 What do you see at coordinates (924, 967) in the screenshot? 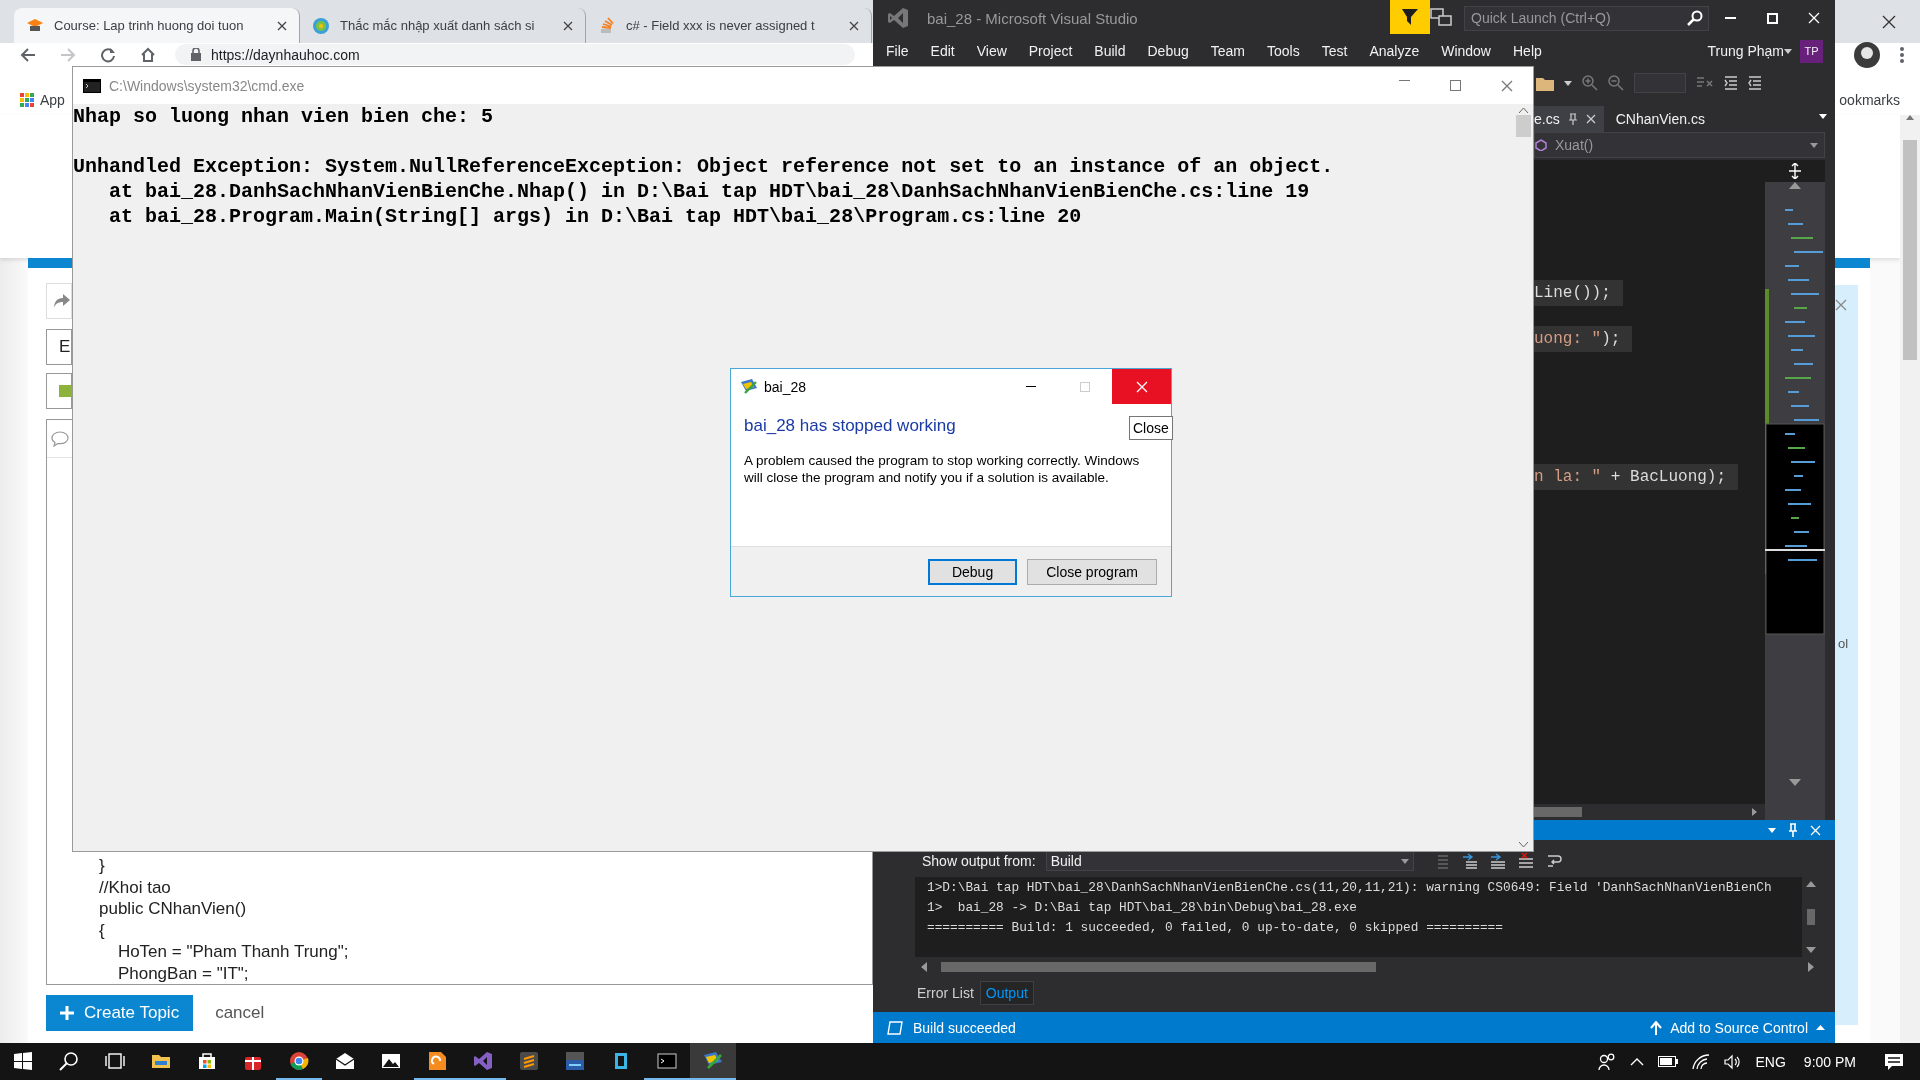
I see `left-arrow-icon` at bounding box center [924, 967].